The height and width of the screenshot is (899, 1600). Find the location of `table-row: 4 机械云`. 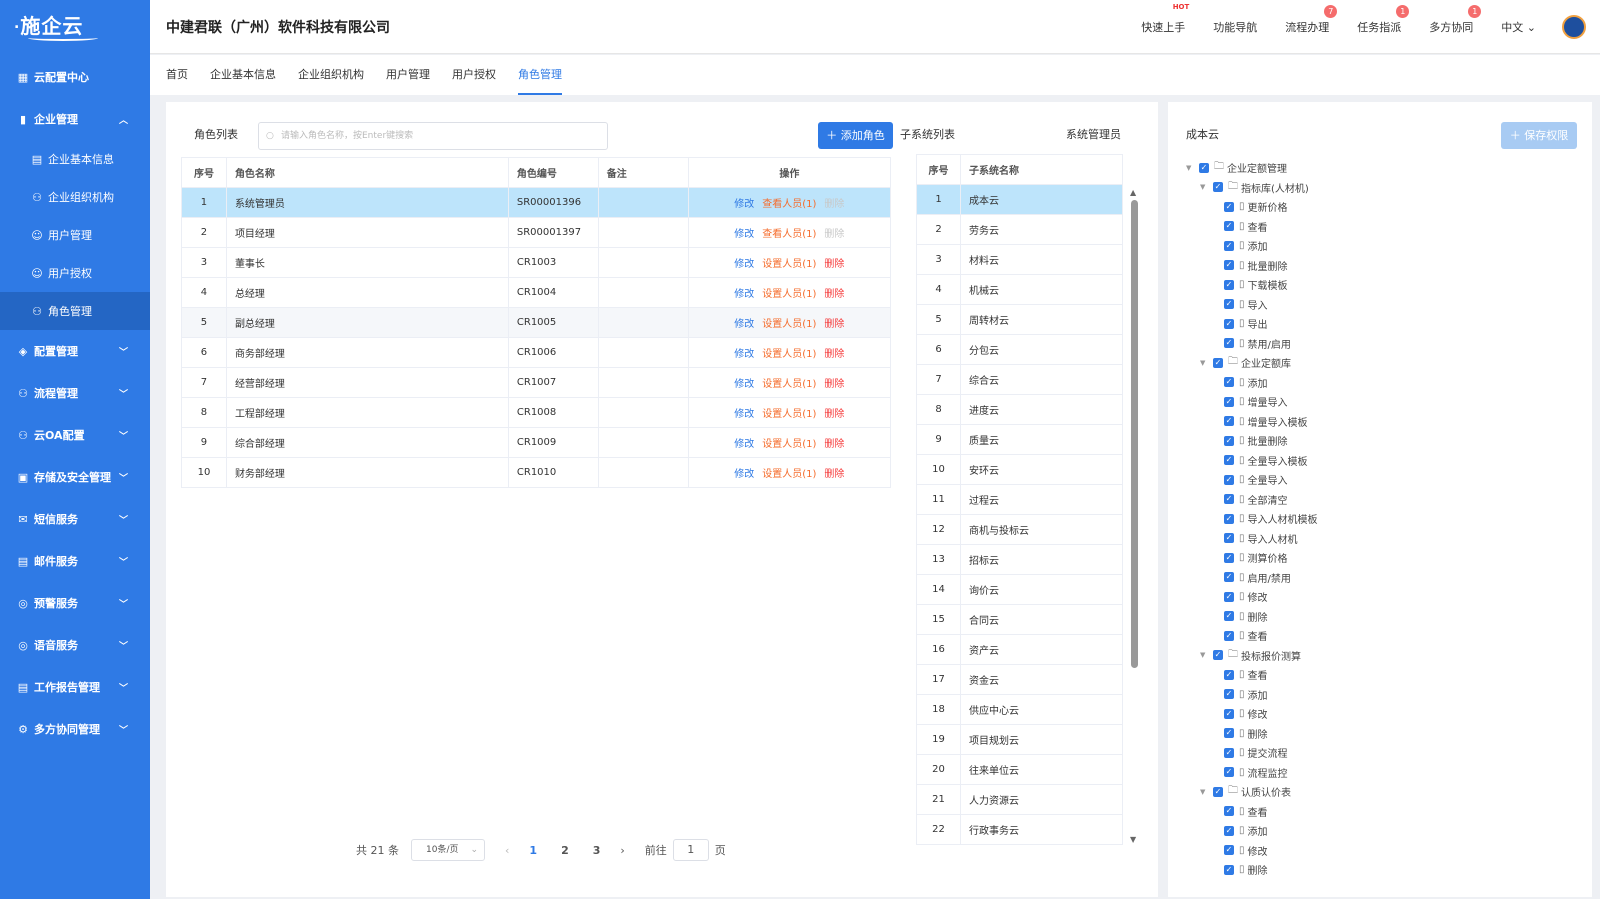

table-row: 4 机械云 is located at coordinates (1019, 289).